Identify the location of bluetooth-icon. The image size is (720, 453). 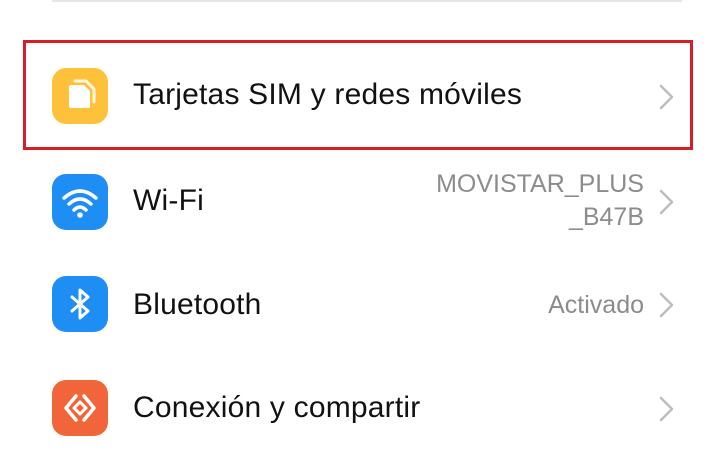
(80, 304).